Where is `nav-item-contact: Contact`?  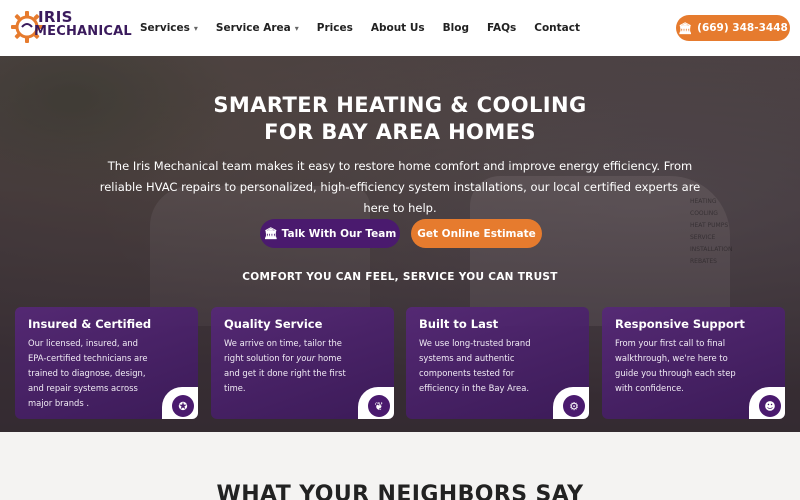 nav-item-contact: Contact is located at coordinates (557, 28).